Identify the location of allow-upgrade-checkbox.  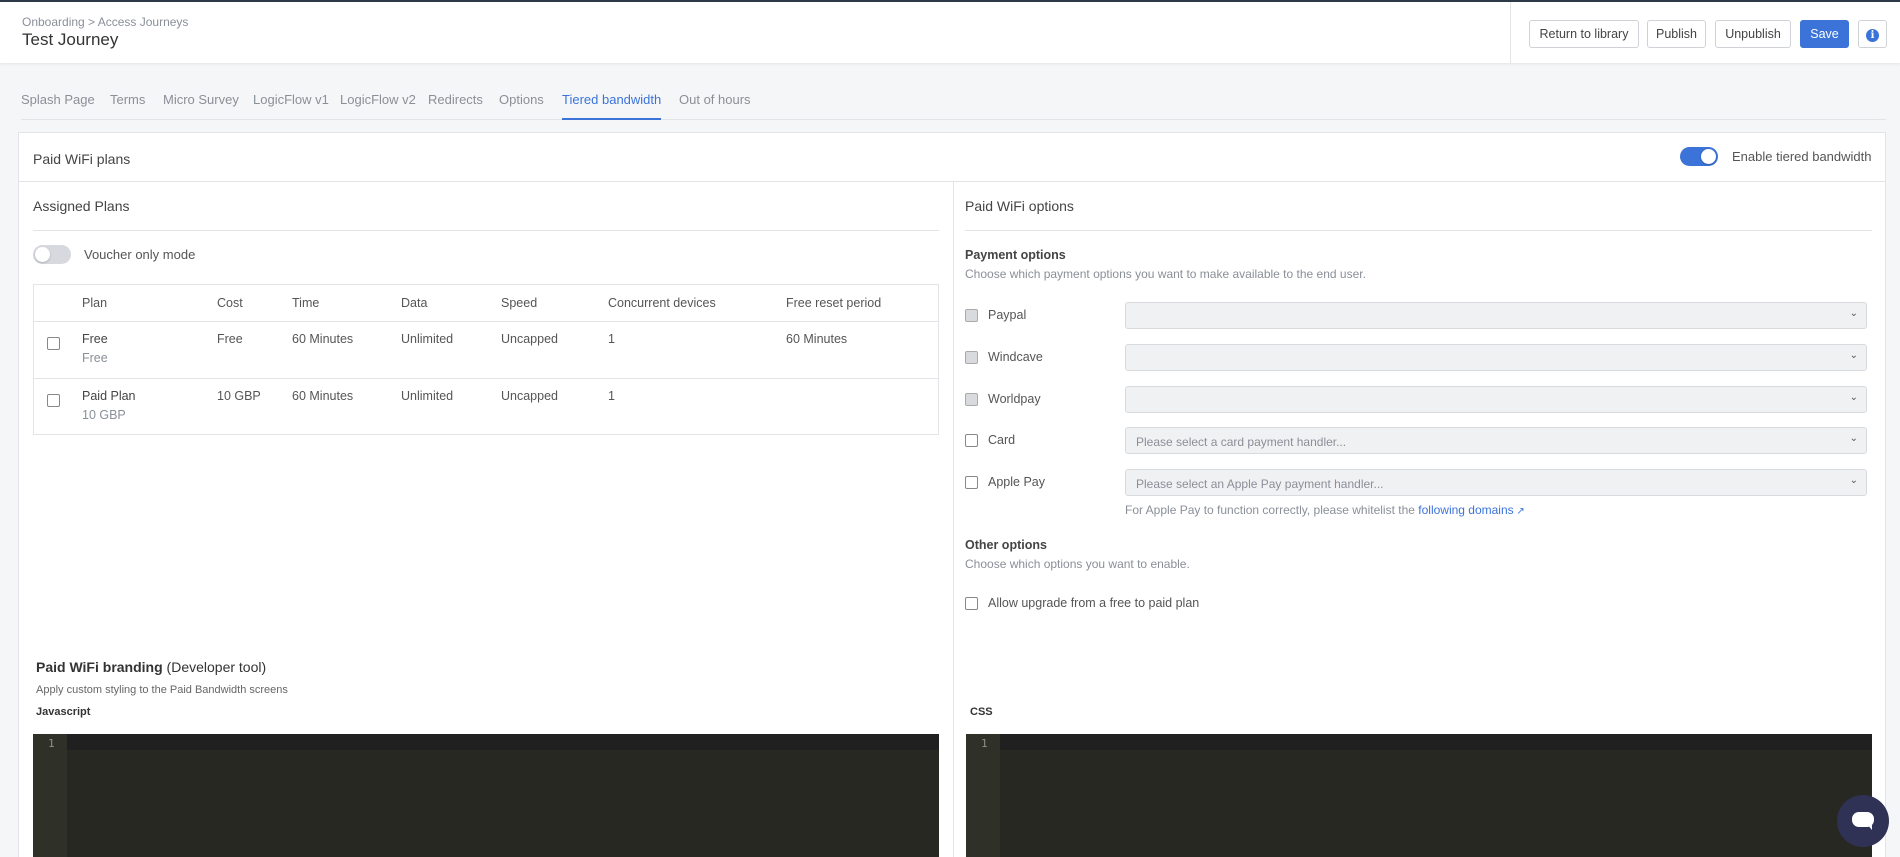
(971, 603).